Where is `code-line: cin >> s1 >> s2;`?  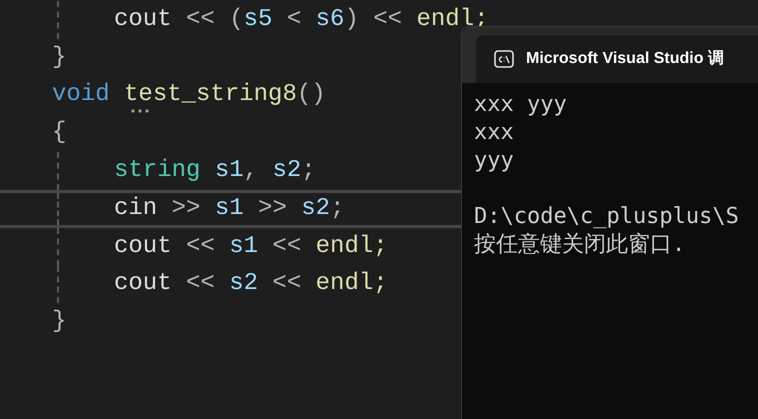 code-line: cin >> s1 >> s2; is located at coordinates (229, 208).